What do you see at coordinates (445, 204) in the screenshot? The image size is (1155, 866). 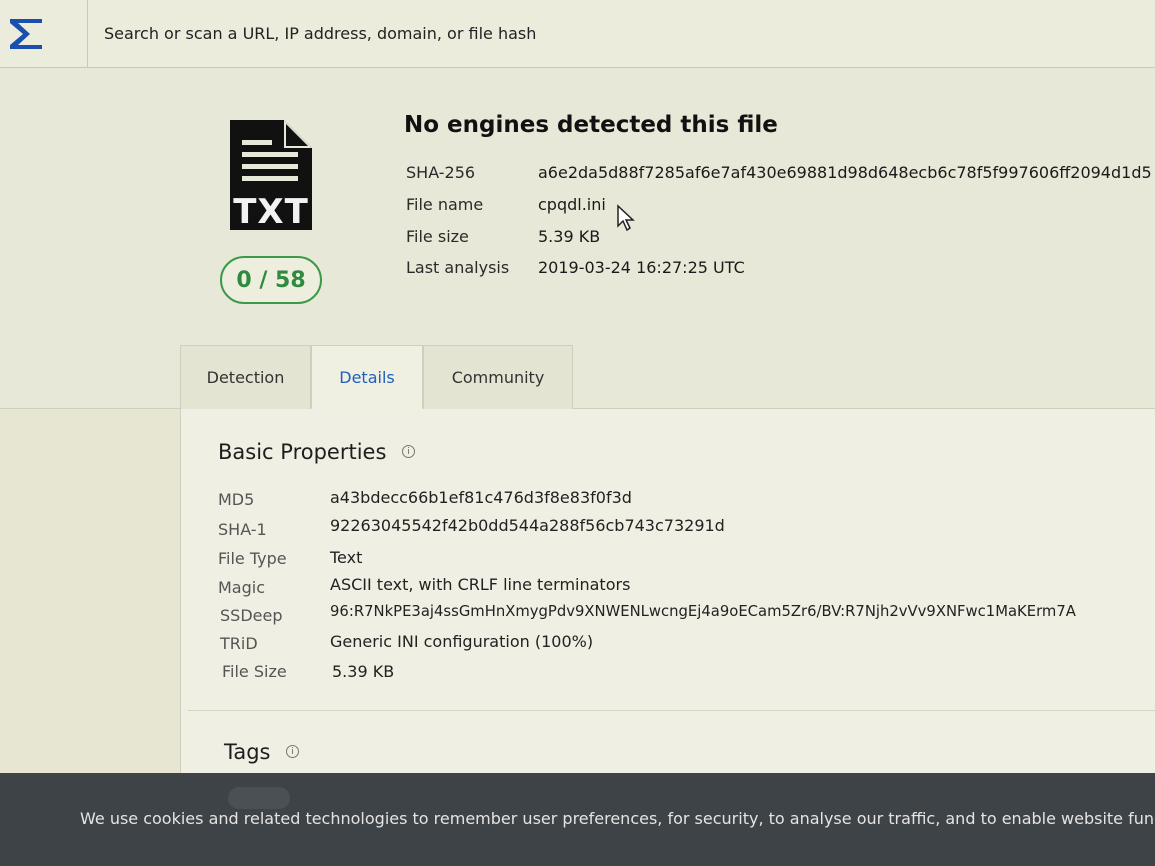 I see `meta-label: File name` at bounding box center [445, 204].